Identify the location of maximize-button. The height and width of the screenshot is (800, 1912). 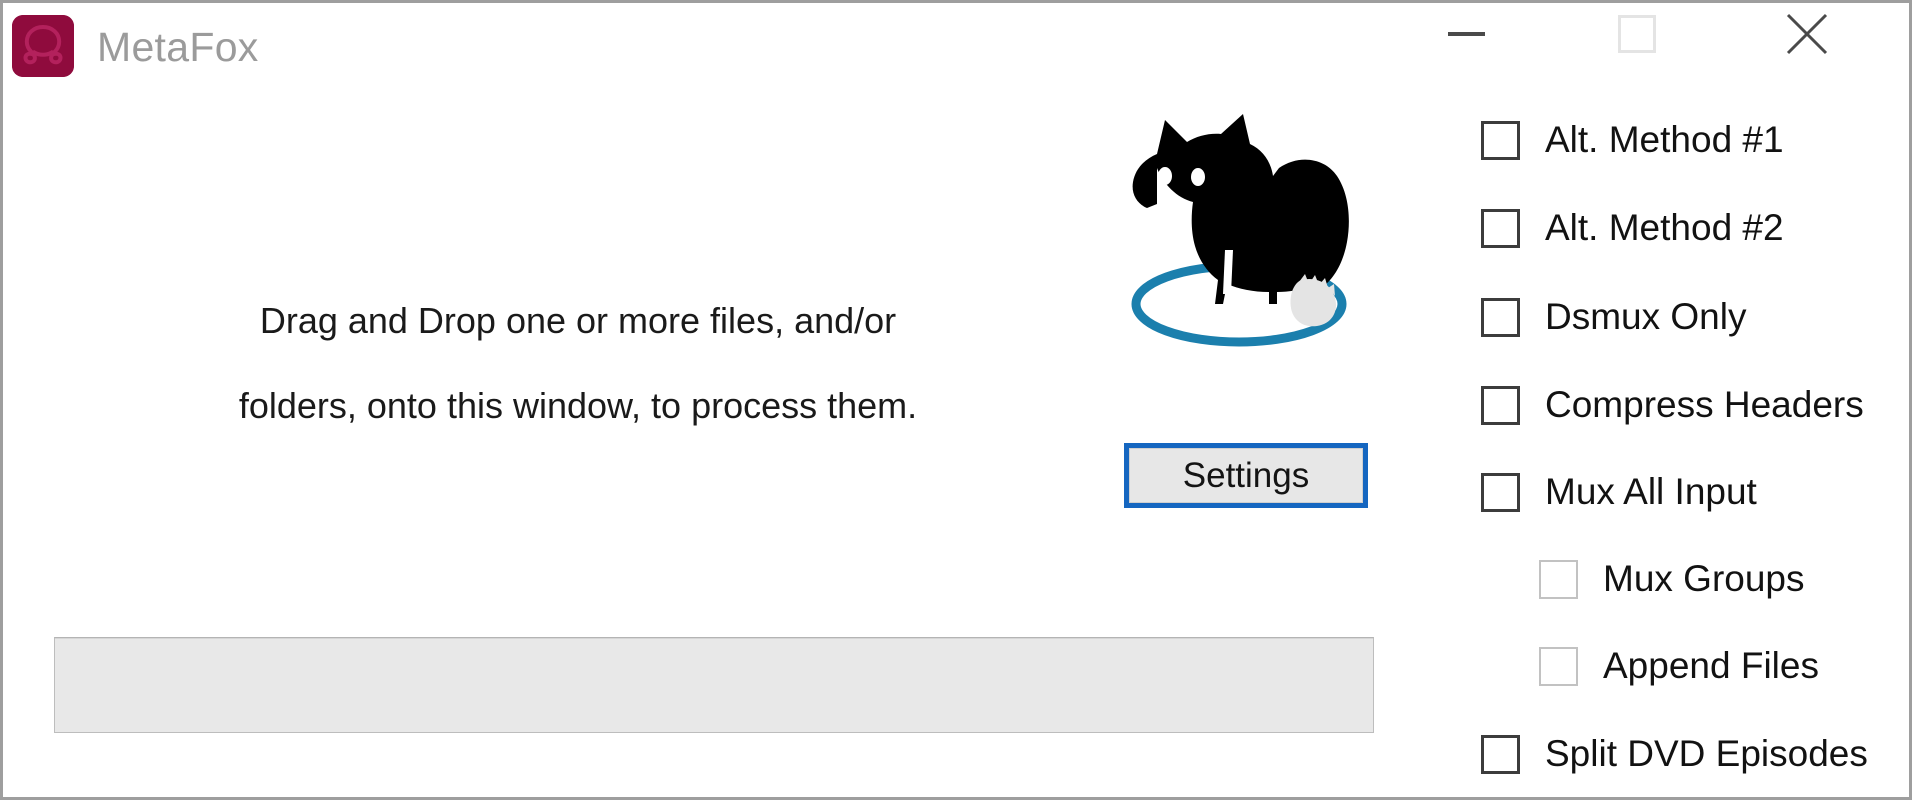
(1636, 34).